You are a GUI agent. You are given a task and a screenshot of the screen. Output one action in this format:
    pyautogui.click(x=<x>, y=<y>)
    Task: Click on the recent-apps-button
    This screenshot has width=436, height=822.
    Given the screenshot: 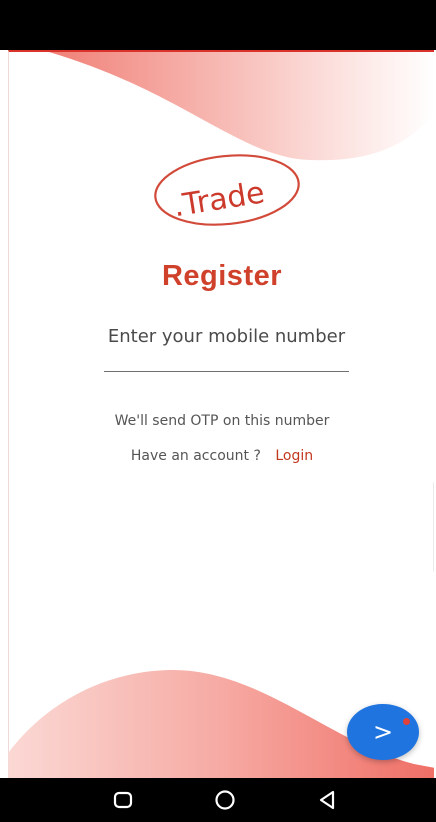 What is the action you would take?
    pyautogui.click(x=123, y=800)
    